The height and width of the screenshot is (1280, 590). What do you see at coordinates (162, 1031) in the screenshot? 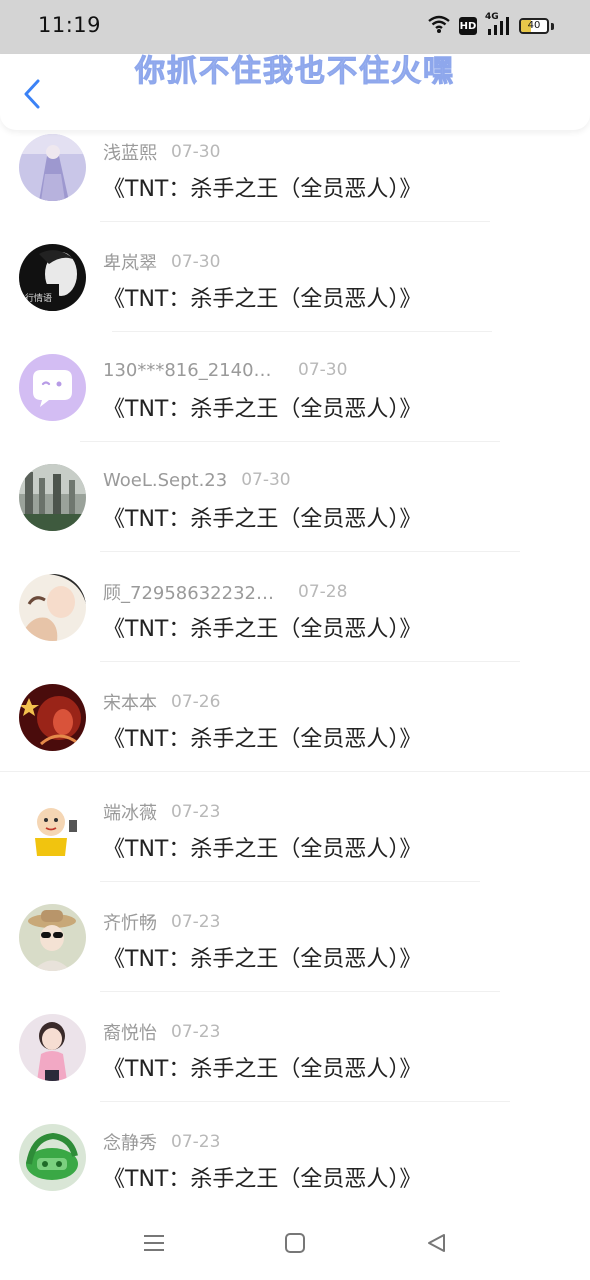
I see `item-meta: 裔悦怡 07-23` at bounding box center [162, 1031].